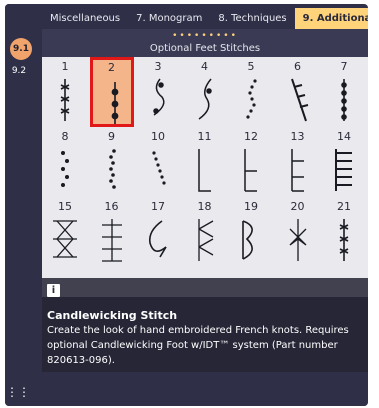 Image resolution: width=379 pixels, height=408 pixels. I want to click on stitch-1: 1, so click(65, 92).